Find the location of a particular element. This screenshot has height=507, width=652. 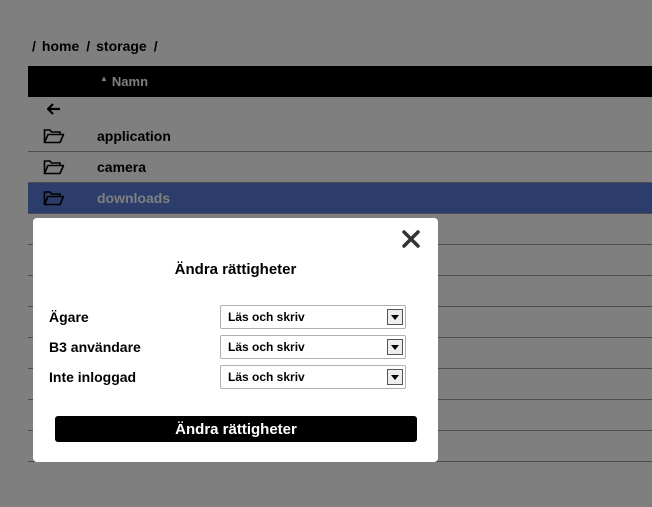

dialog-title: Ändra rättigheter is located at coordinates (235, 269).